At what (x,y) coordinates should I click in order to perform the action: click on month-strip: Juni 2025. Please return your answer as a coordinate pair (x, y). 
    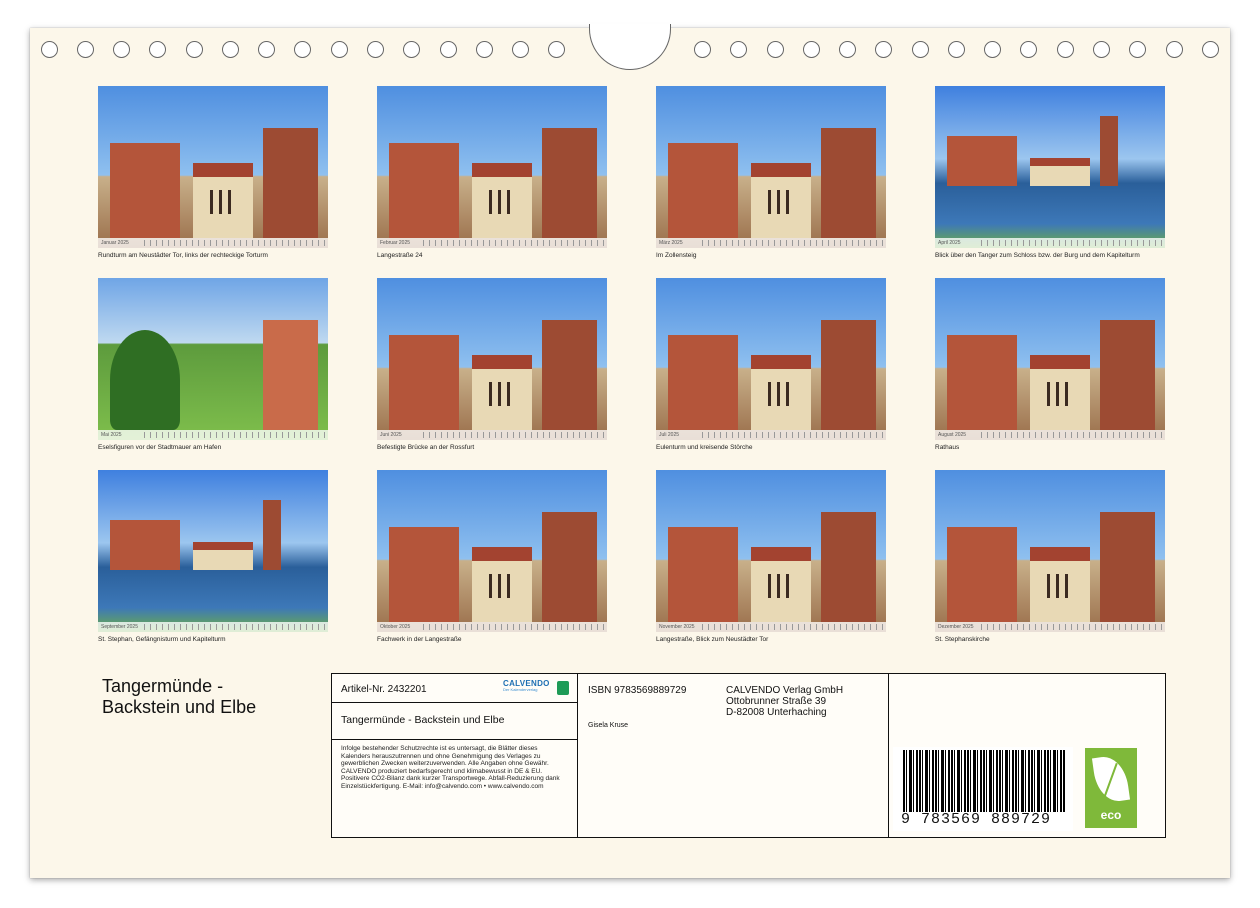
    Looking at the image, I should click on (492, 435).